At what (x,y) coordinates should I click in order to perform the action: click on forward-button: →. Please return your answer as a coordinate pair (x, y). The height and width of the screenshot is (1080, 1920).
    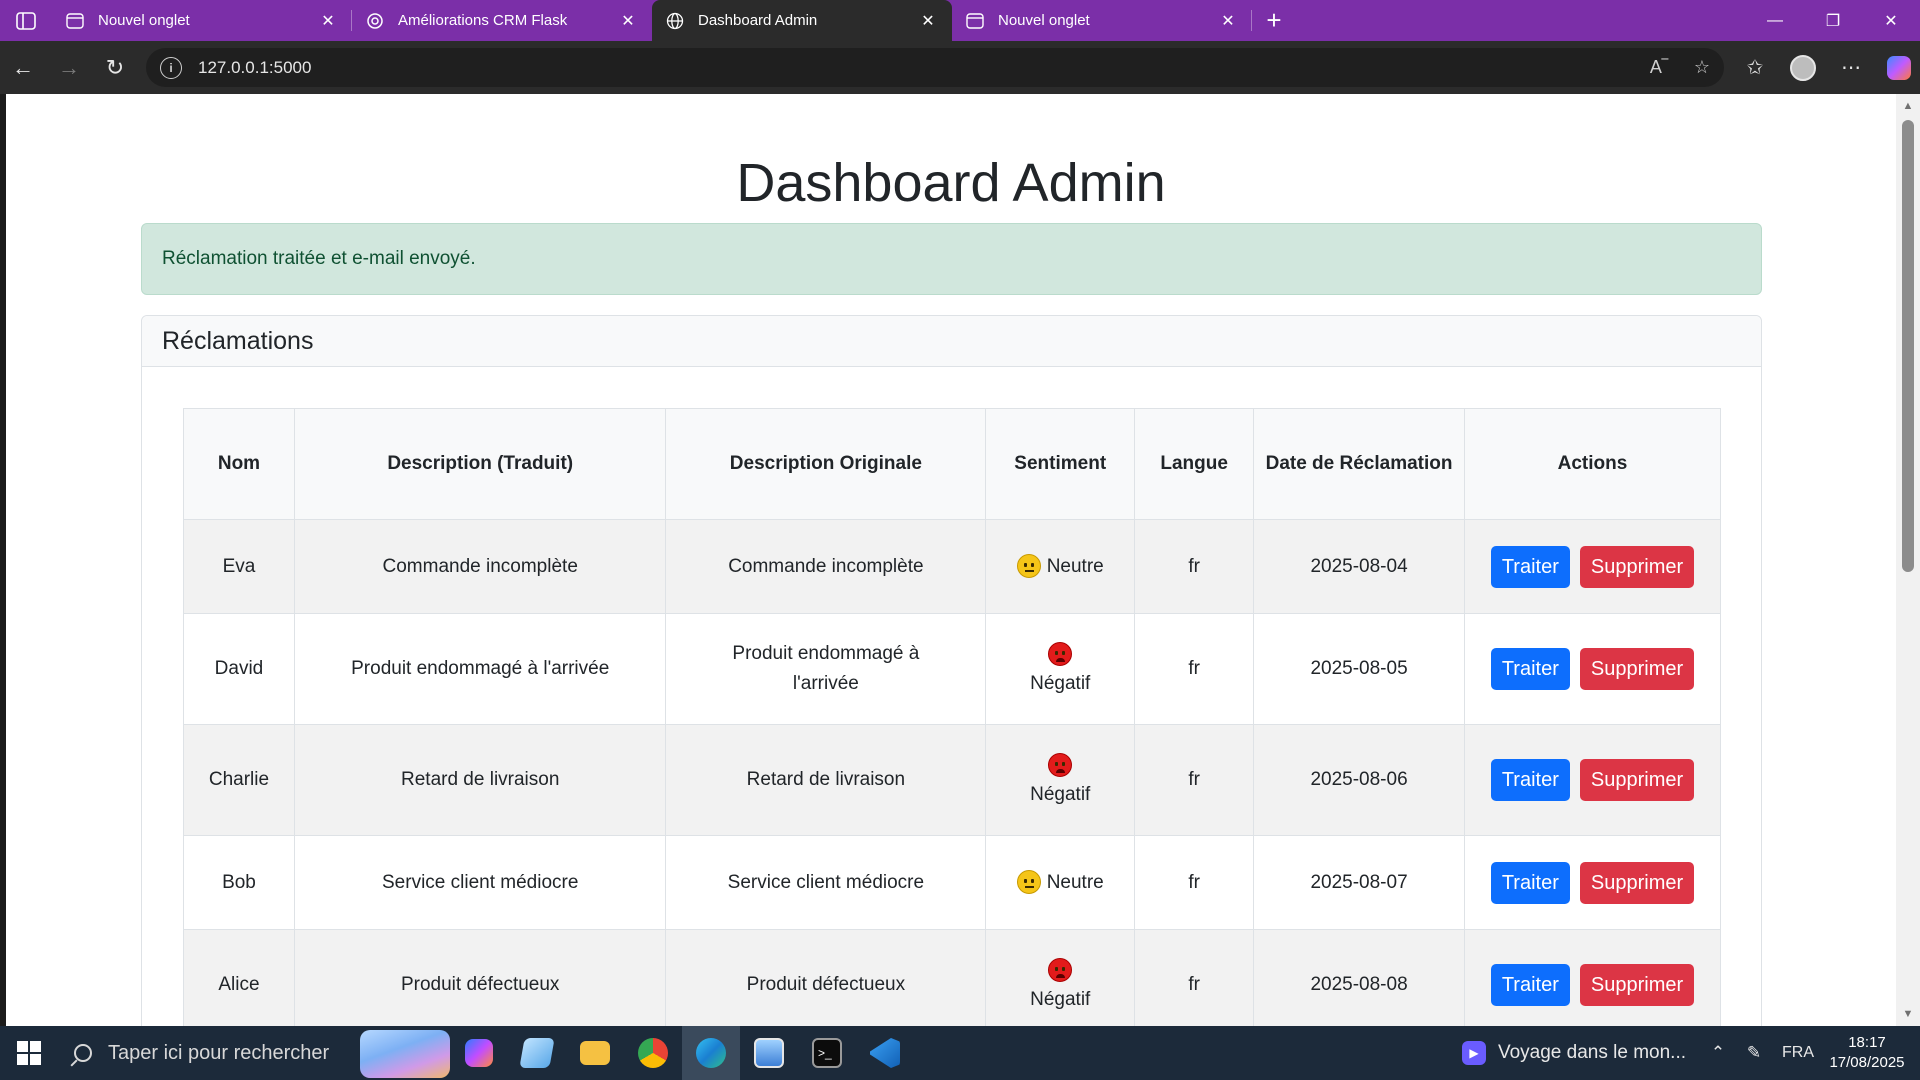
    Looking at the image, I should click on (69, 68).